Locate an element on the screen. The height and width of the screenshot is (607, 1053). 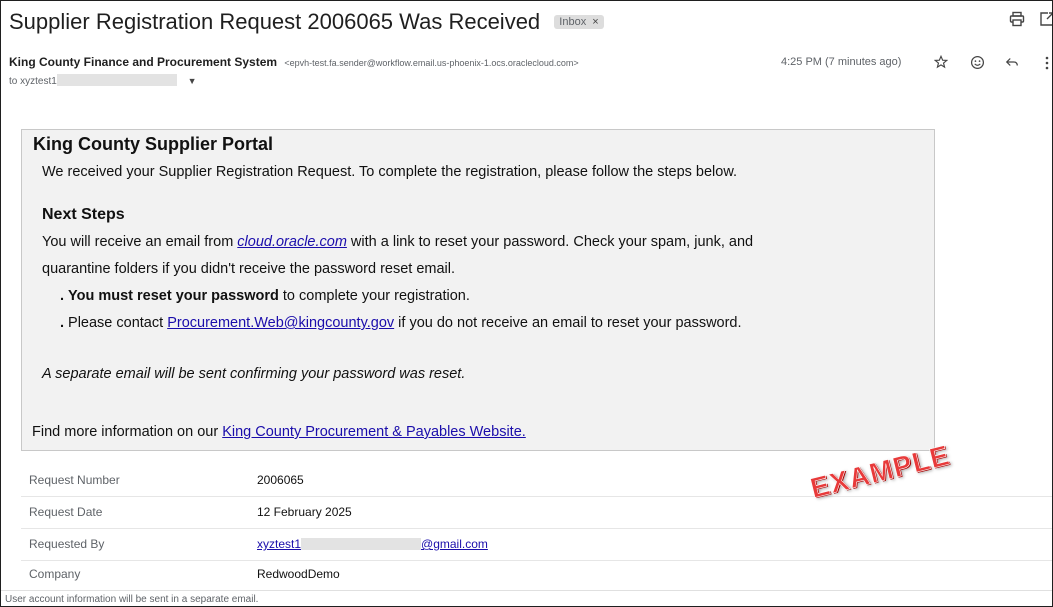
reply-icon is located at coordinates (1012, 64).